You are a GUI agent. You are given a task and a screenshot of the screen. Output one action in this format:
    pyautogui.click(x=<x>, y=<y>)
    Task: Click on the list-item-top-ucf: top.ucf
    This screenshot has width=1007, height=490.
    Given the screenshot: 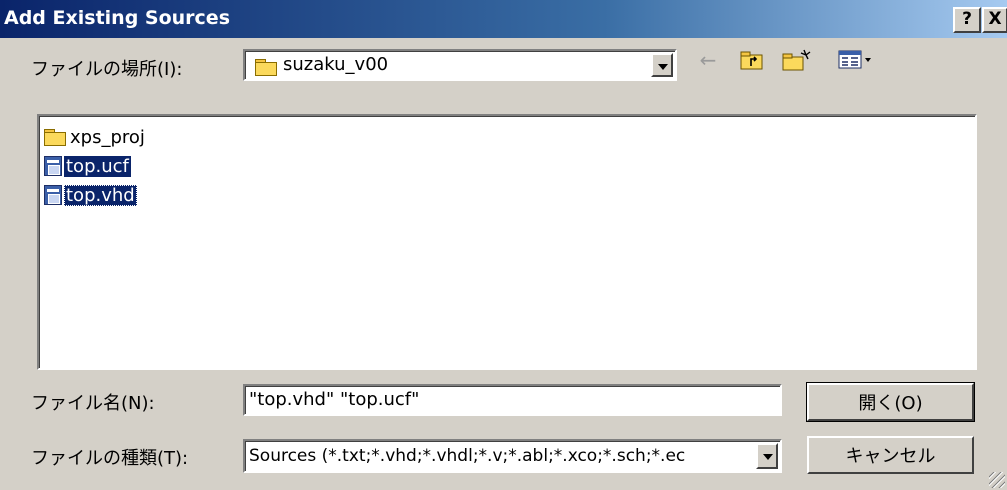 What is the action you would take?
    pyautogui.click(x=87, y=166)
    